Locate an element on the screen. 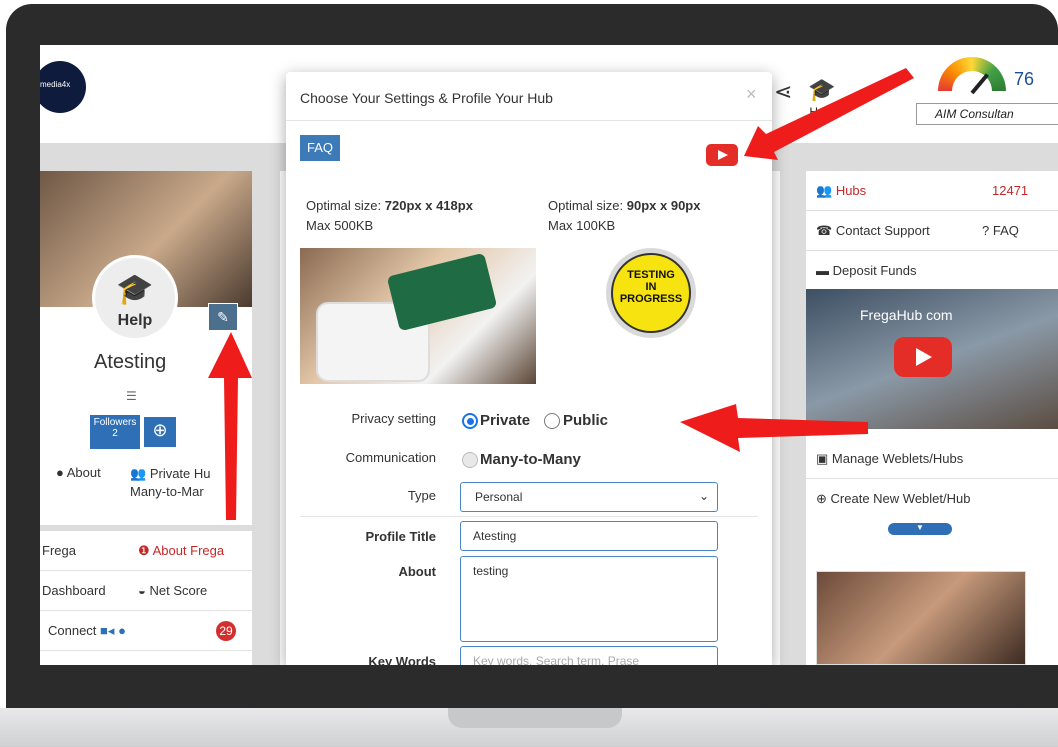 The image size is (1058, 747). arrow-to-youtube is located at coordinates (829, 114).